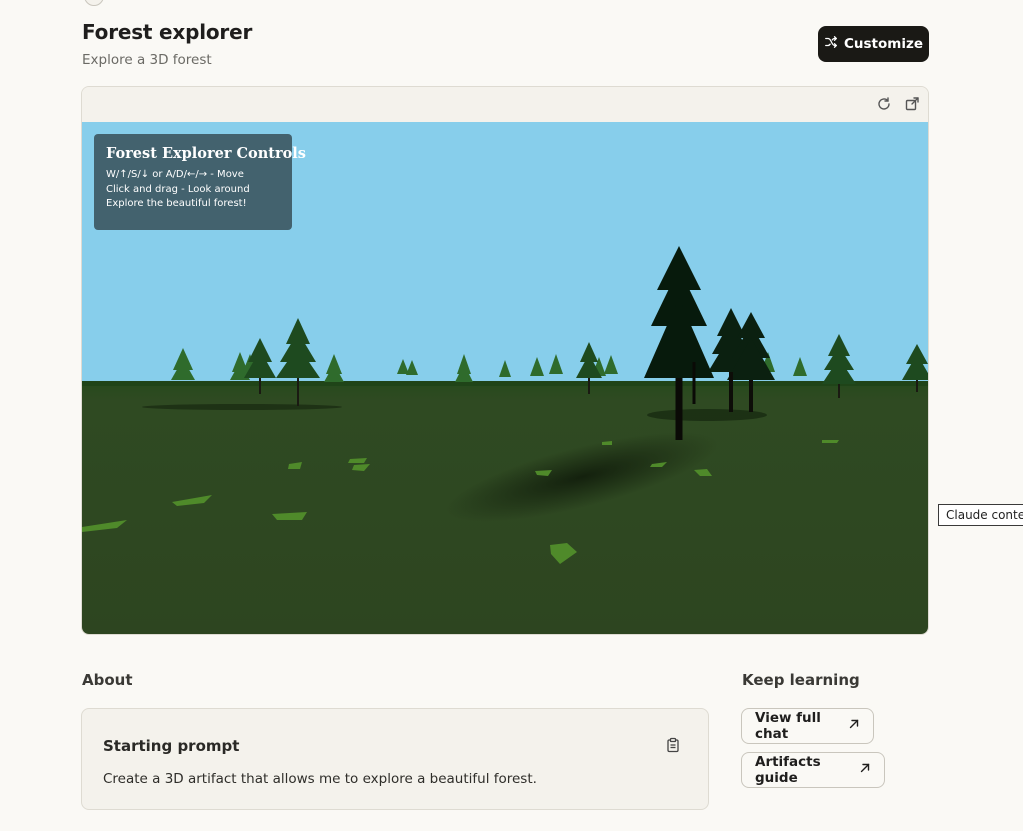 This screenshot has height=831, width=1023. I want to click on view-full-chat-button: View full chat, so click(807, 726).